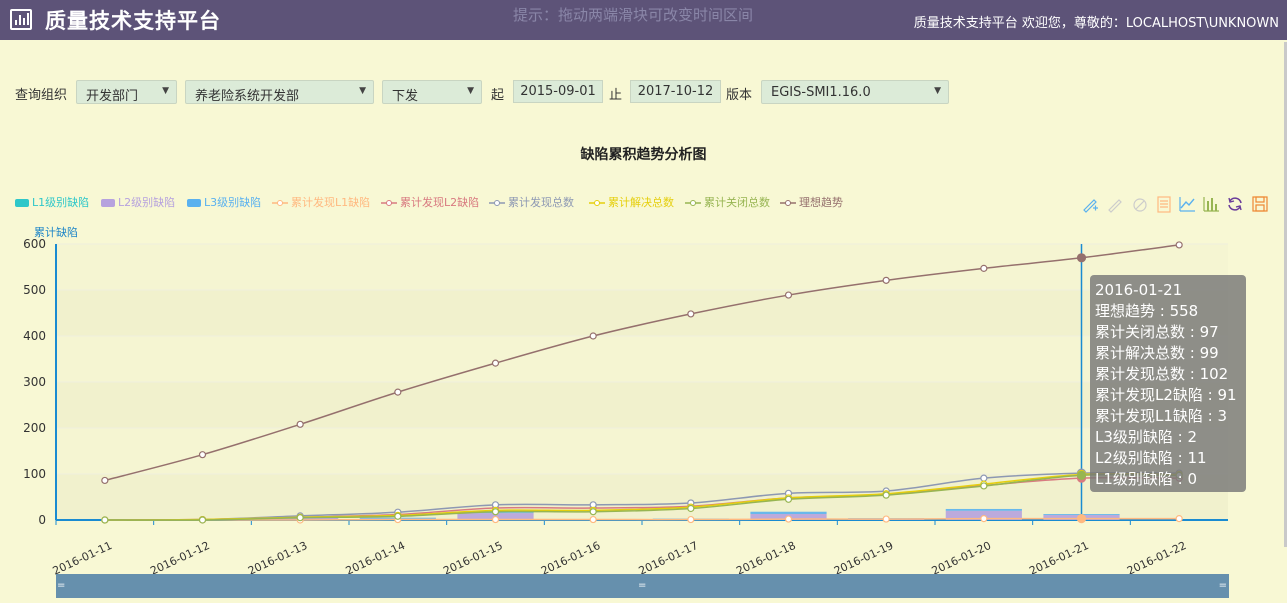 This screenshot has height=603, width=1287. I want to click on legend-item: 累计发现L2缺陷, so click(430, 201).